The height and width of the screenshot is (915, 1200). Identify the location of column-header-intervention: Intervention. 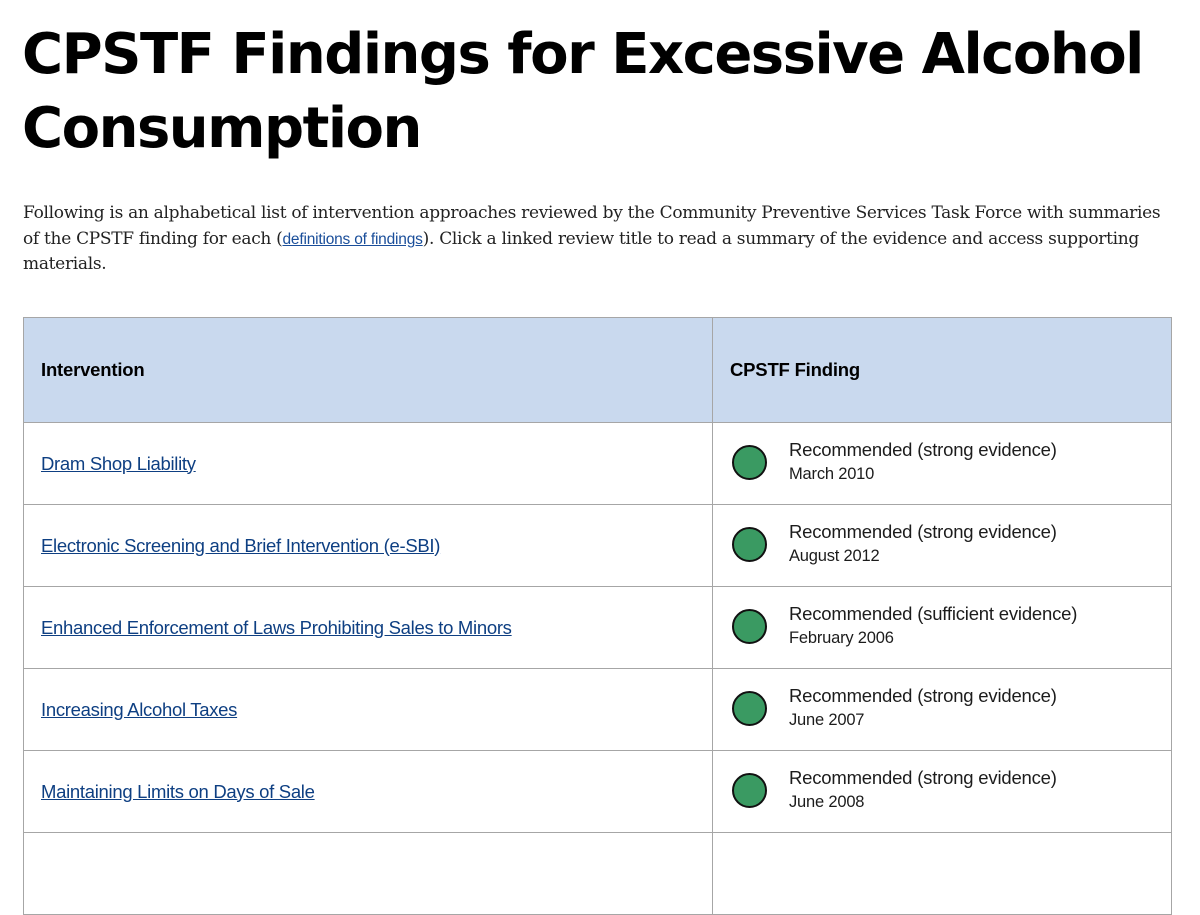
(368, 370).